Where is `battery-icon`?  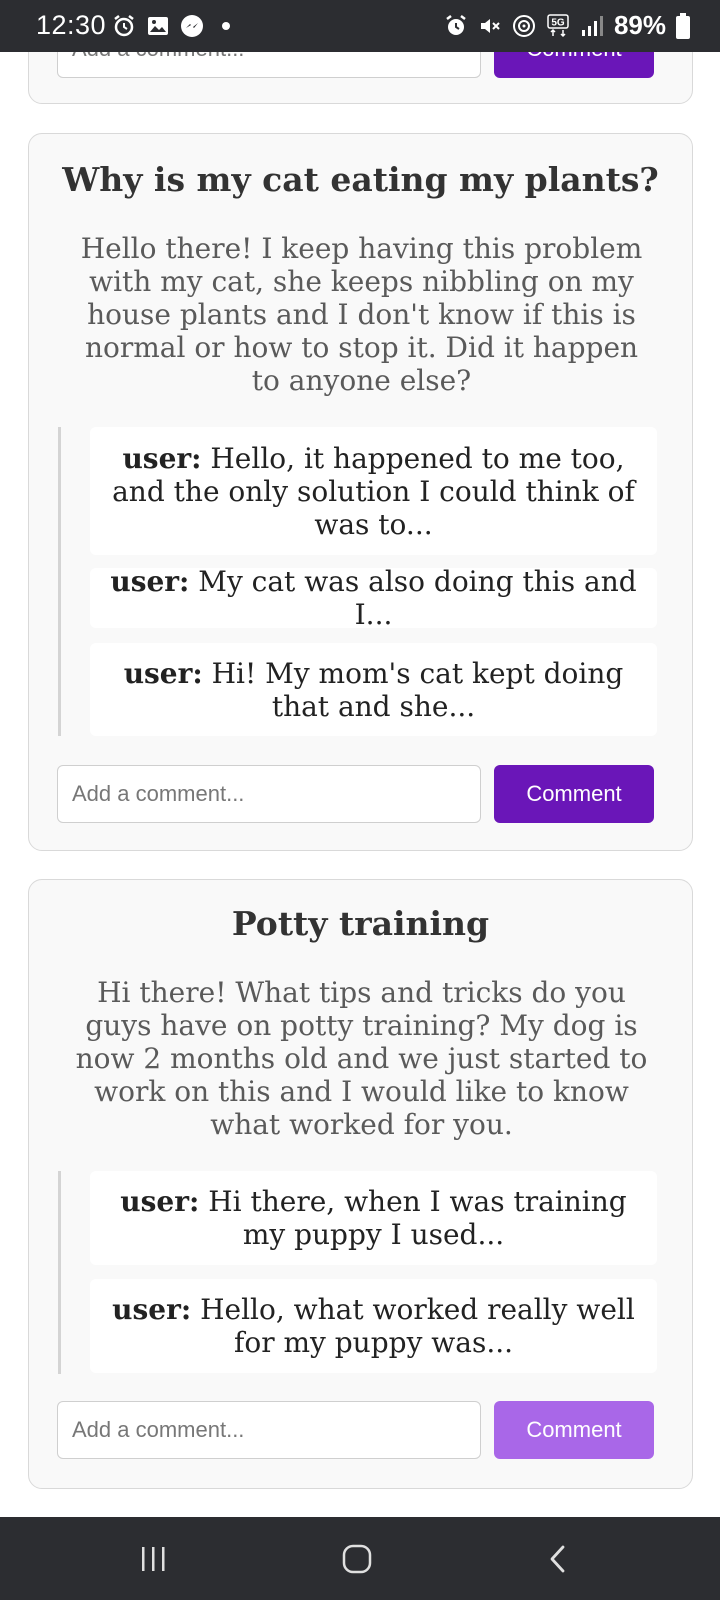
battery-icon is located at coordinates (683, 25).